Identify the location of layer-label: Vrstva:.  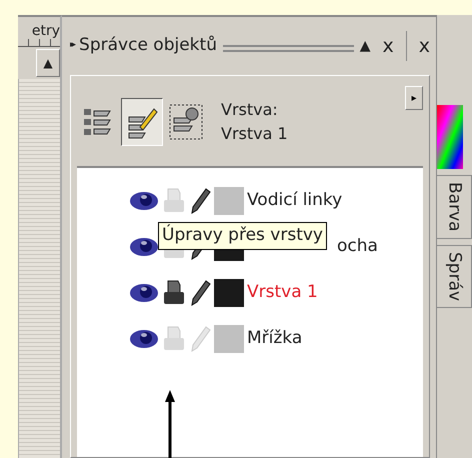
(250, 110).